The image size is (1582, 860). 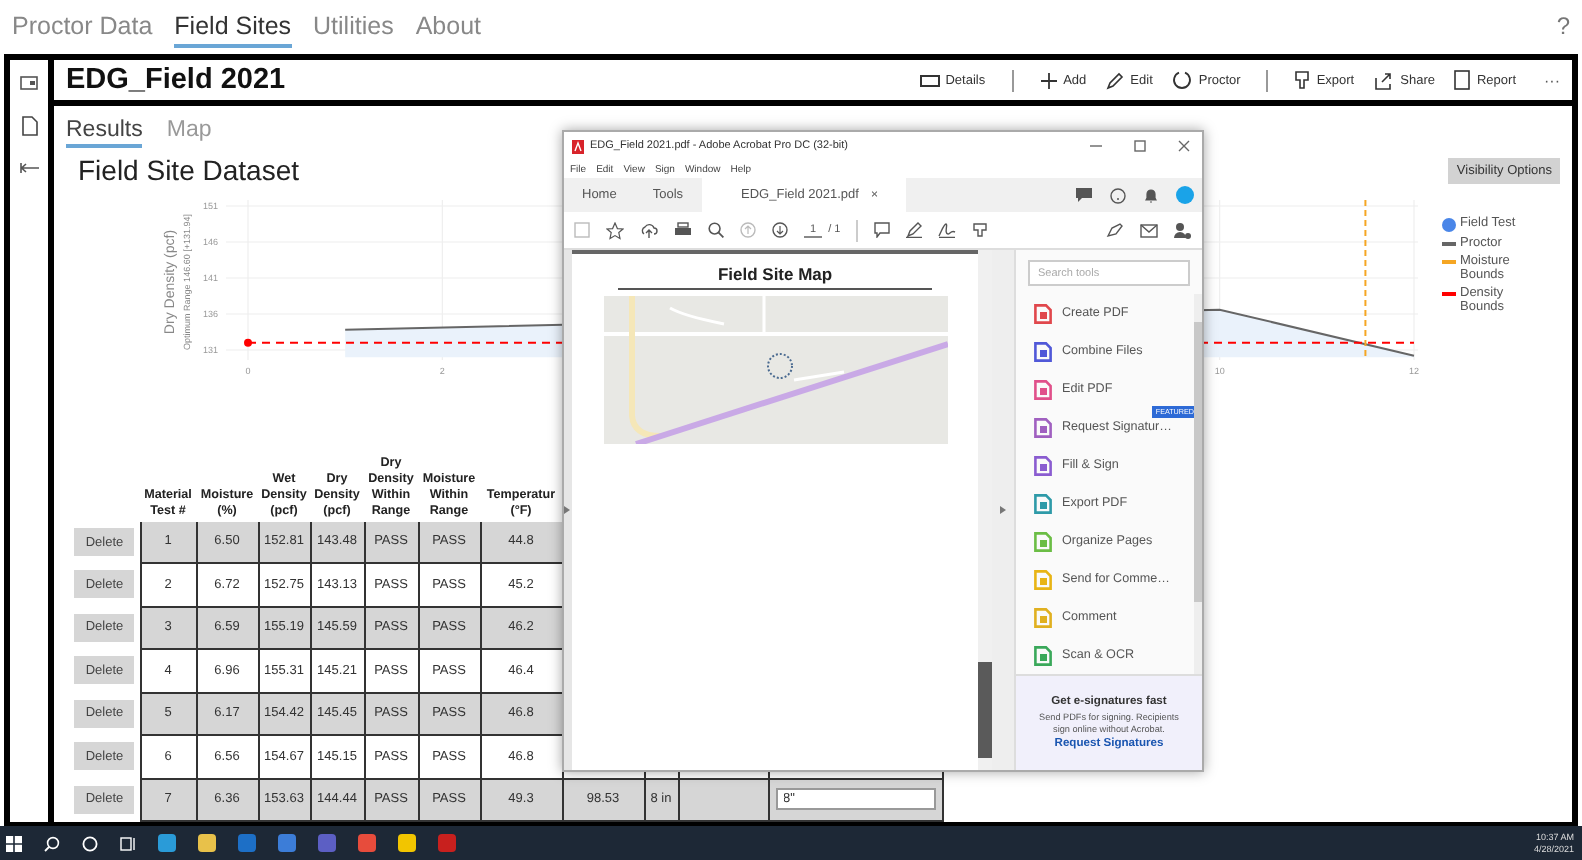 What do you see at coordinates (1462, 80) in the screenshot?
I see `page-icon` at bounding box center [1462, 80].